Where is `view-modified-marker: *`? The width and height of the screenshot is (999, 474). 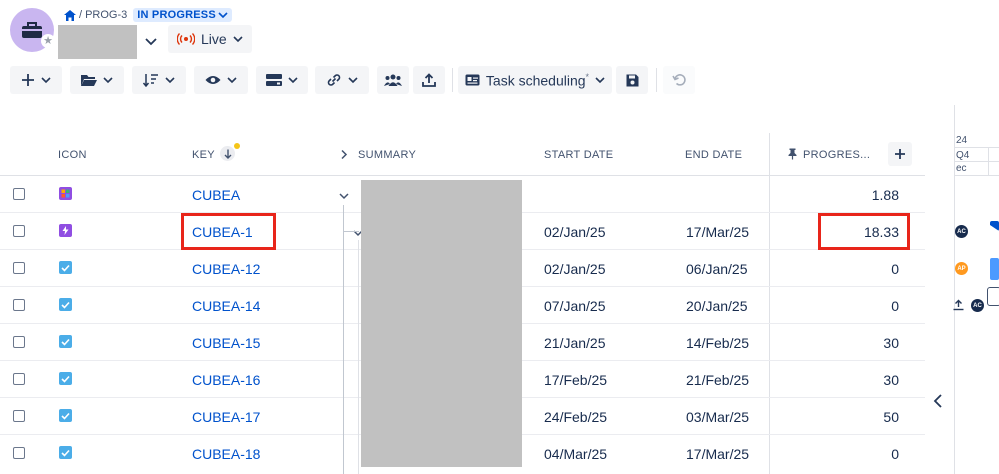
view-modified-marker: * is located at coordinates (587, 76).